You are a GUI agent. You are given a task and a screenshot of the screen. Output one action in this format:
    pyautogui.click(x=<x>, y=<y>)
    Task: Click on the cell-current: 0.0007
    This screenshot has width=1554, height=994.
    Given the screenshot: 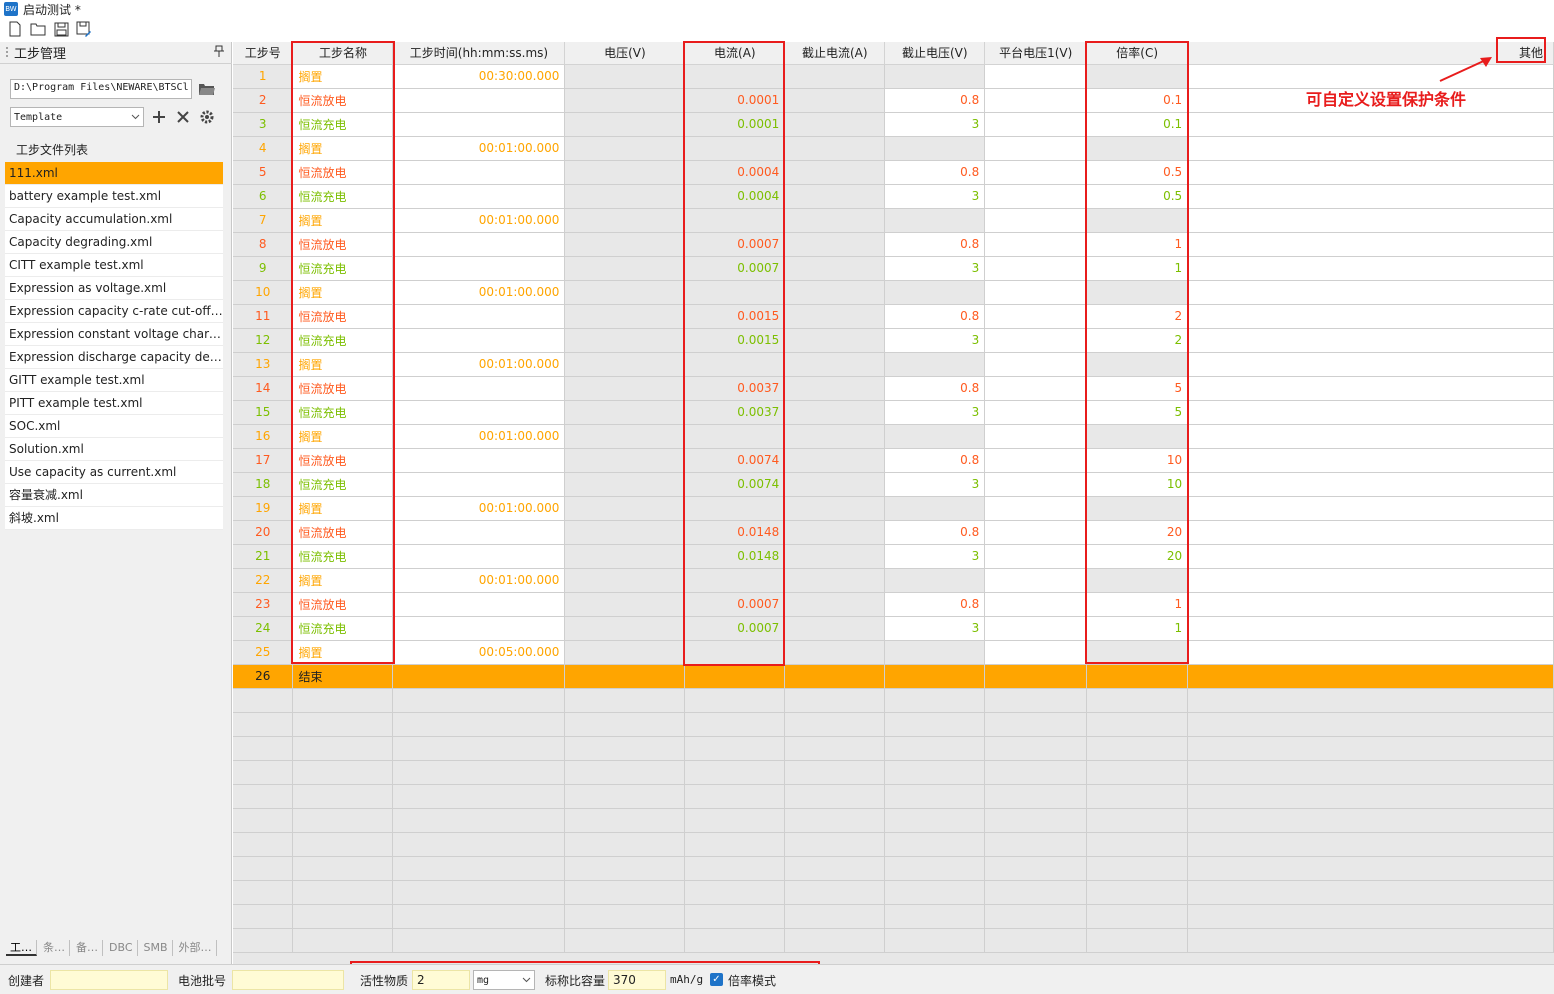 What is the action you would take?
    pyautogui.click(x=735, y=628)
    